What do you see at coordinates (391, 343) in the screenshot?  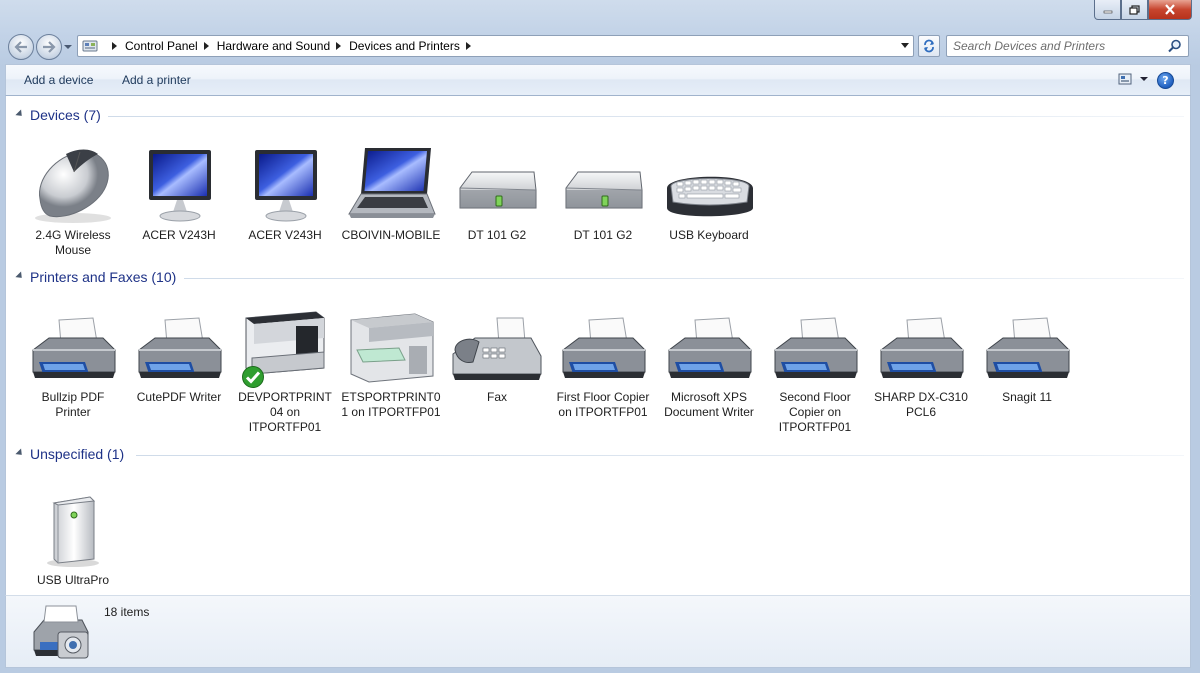 I see `copier-icon` at bounding box center [391, 343].